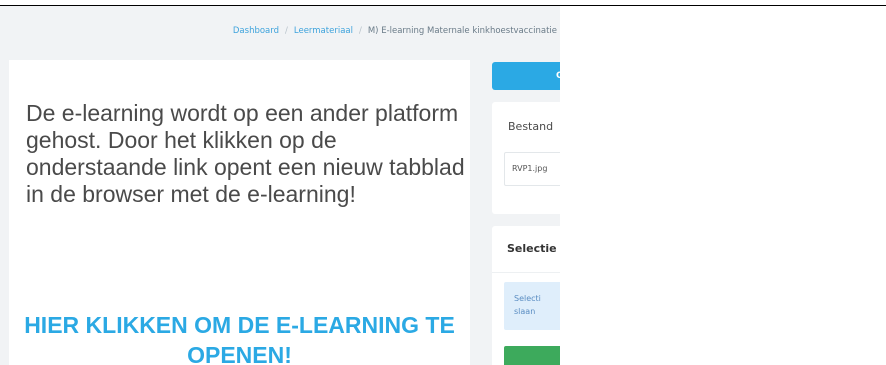 The height and width of the screenshot is (365, 886). Describe the element at coordinates (531, 126) in the screenshot. I see `files-card-title: Bestand` at that location.